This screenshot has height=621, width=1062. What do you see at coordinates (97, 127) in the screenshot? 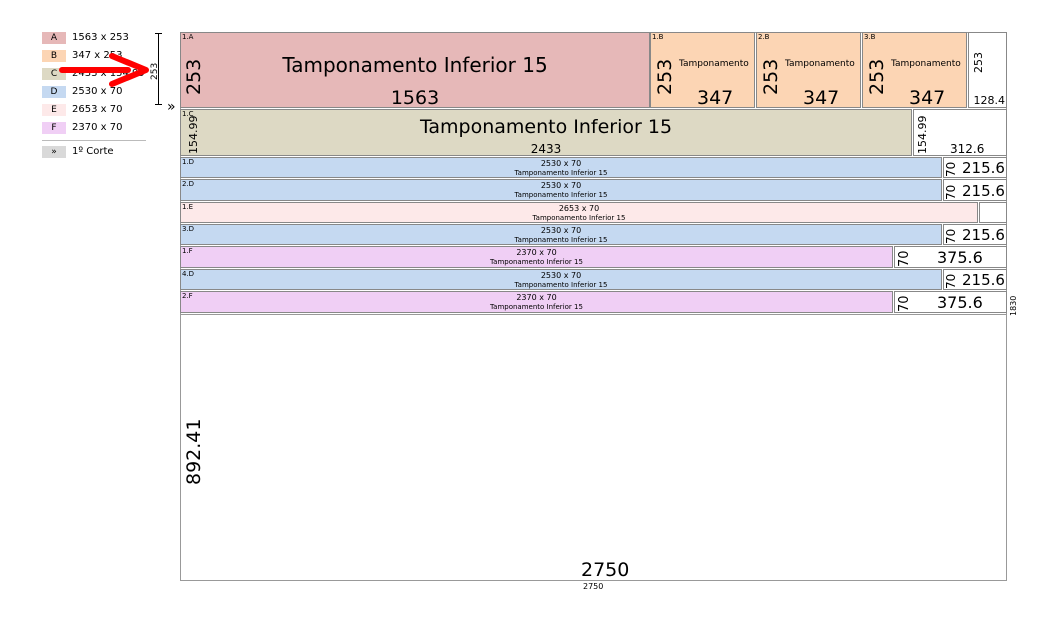
I see `legend-size: 2370 x 70` at bounding box center [97, 127].